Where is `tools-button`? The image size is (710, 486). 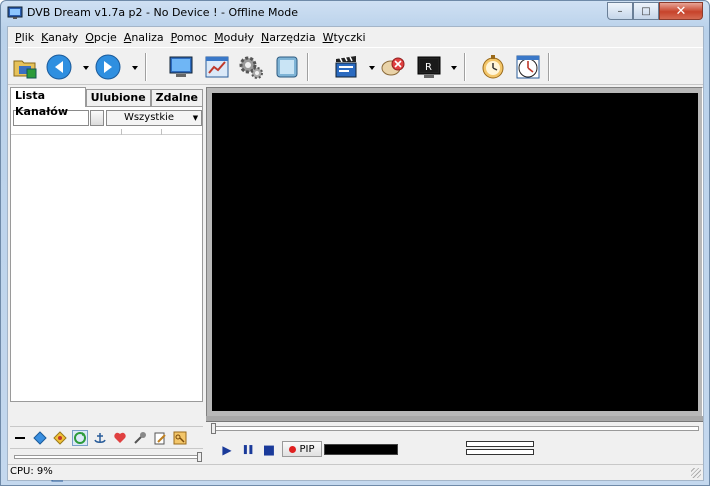 tools-button is located at coordinates (140, 438).